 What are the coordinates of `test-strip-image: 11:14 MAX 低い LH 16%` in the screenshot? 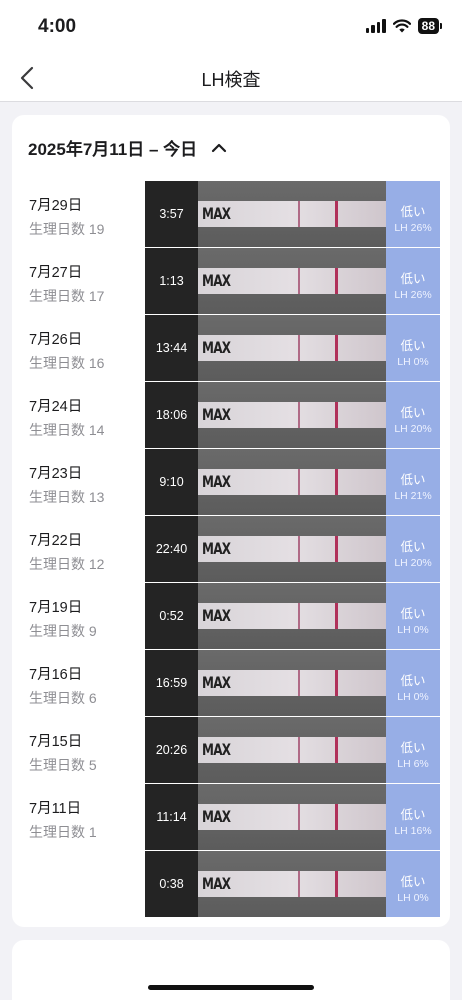 It's located at (292, 817).